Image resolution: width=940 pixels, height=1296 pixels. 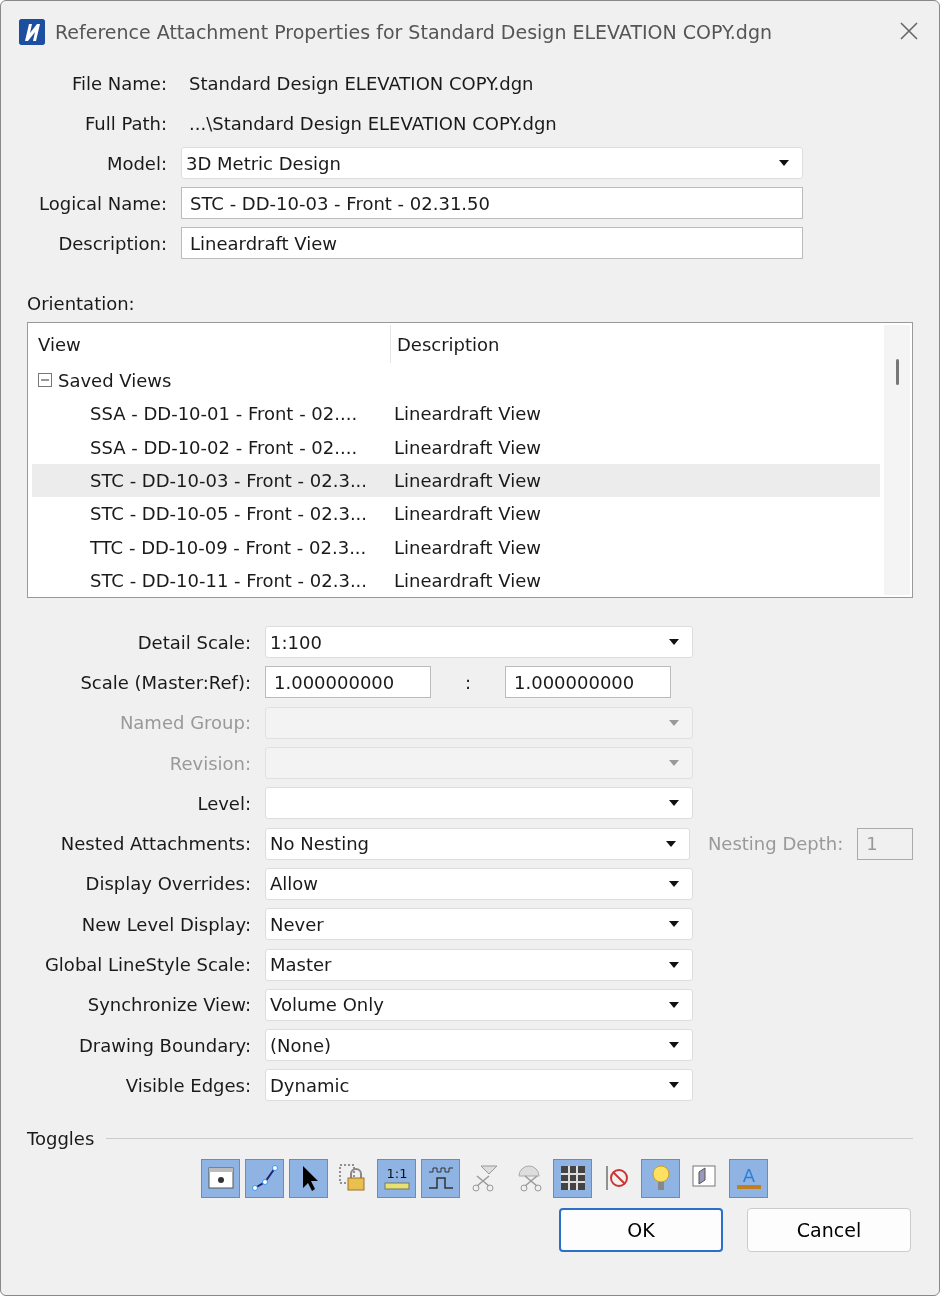 I want to click on field-label: Model:, so click(x=136, y=163).